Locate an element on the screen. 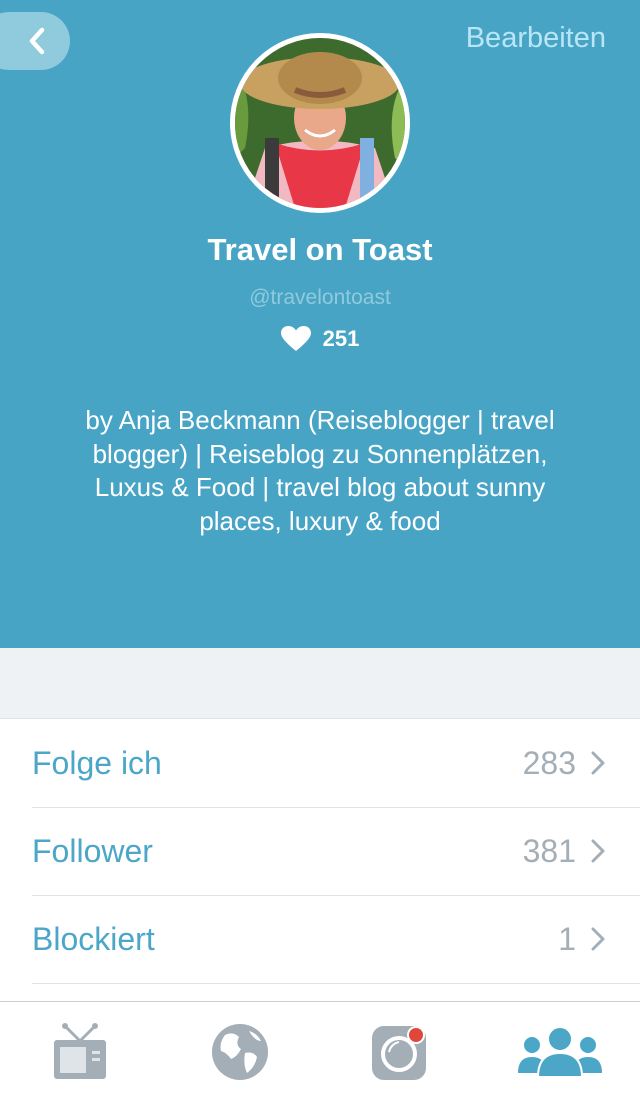 Image resolution: width=640 pixels, height=1101 pixels. profile-name: Travel on Toast is located at coordinates (320, 249).